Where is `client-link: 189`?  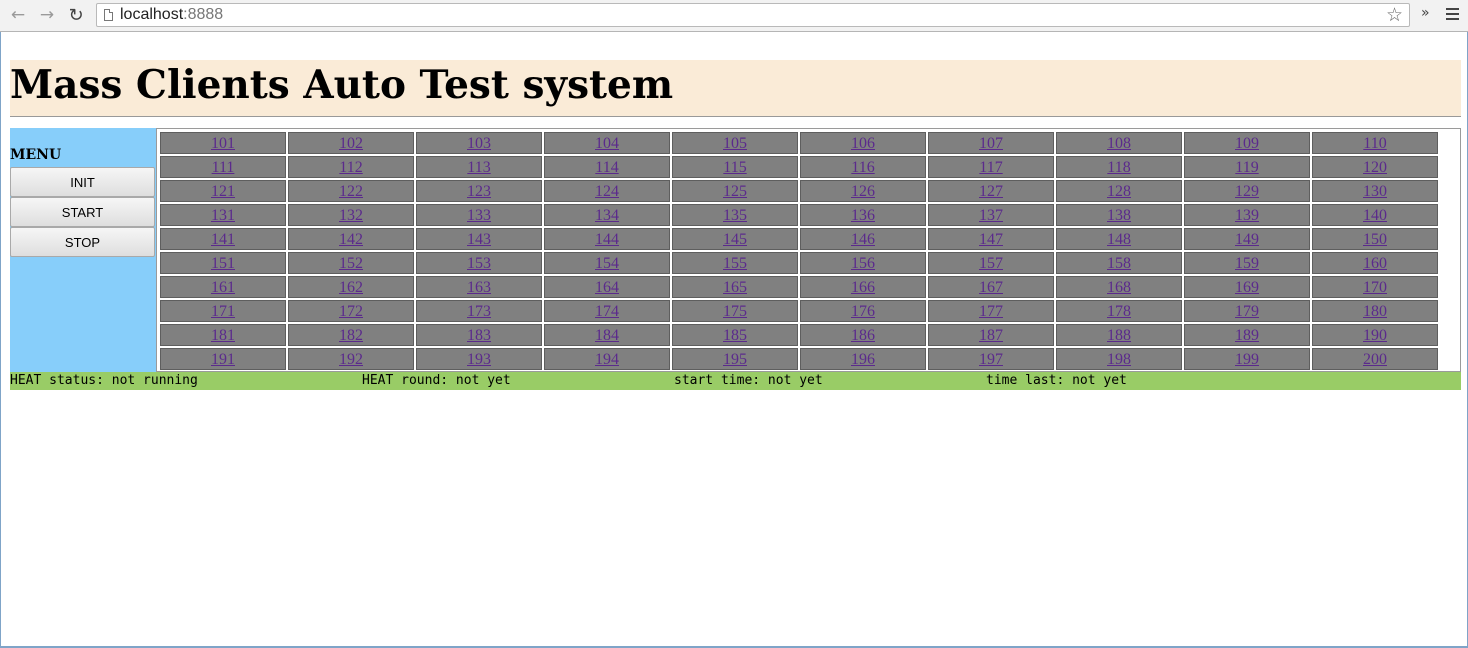
client-link: 189 is located at coordinates (1247, 335).